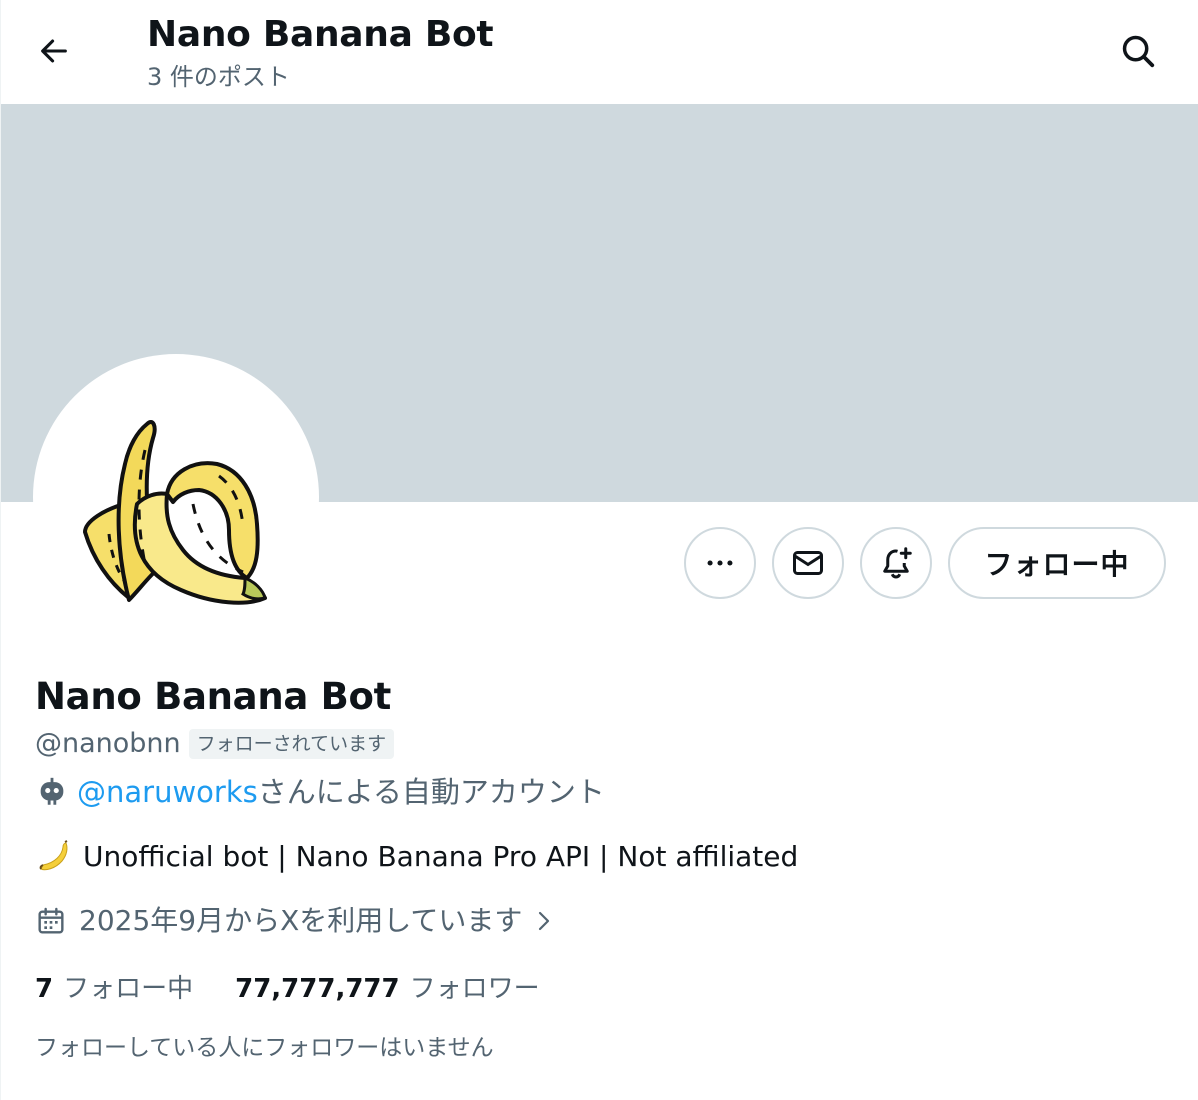  I want to click on chevron-right-icon, so click(544, 921).